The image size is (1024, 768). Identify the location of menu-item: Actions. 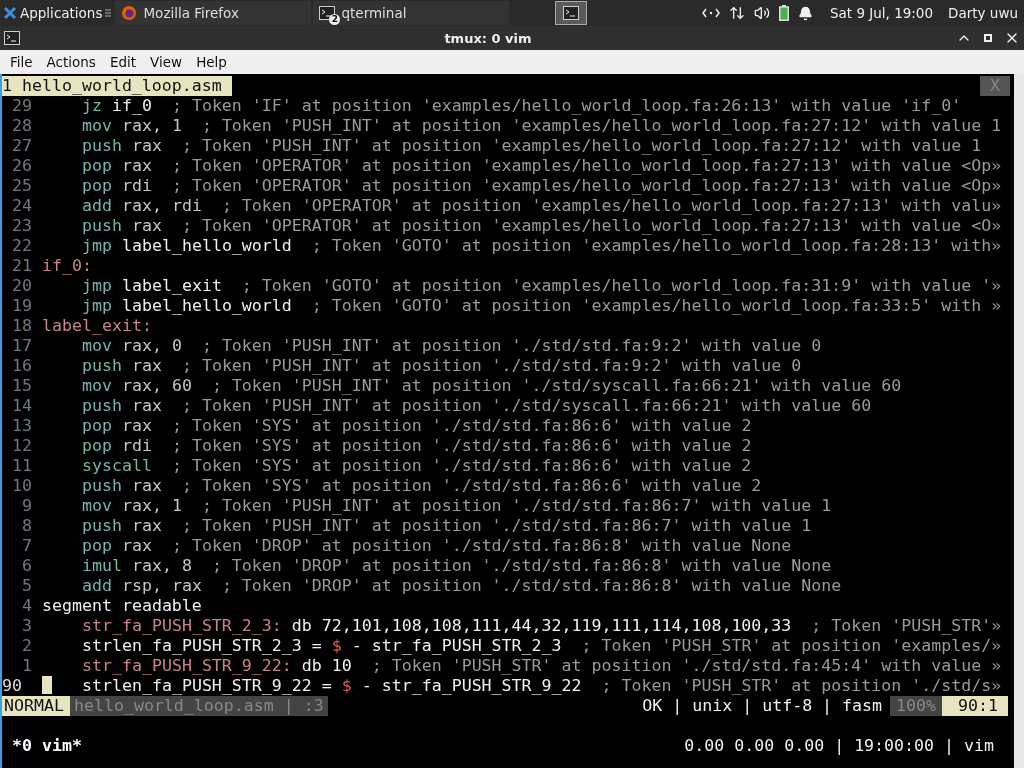
(71, 62).